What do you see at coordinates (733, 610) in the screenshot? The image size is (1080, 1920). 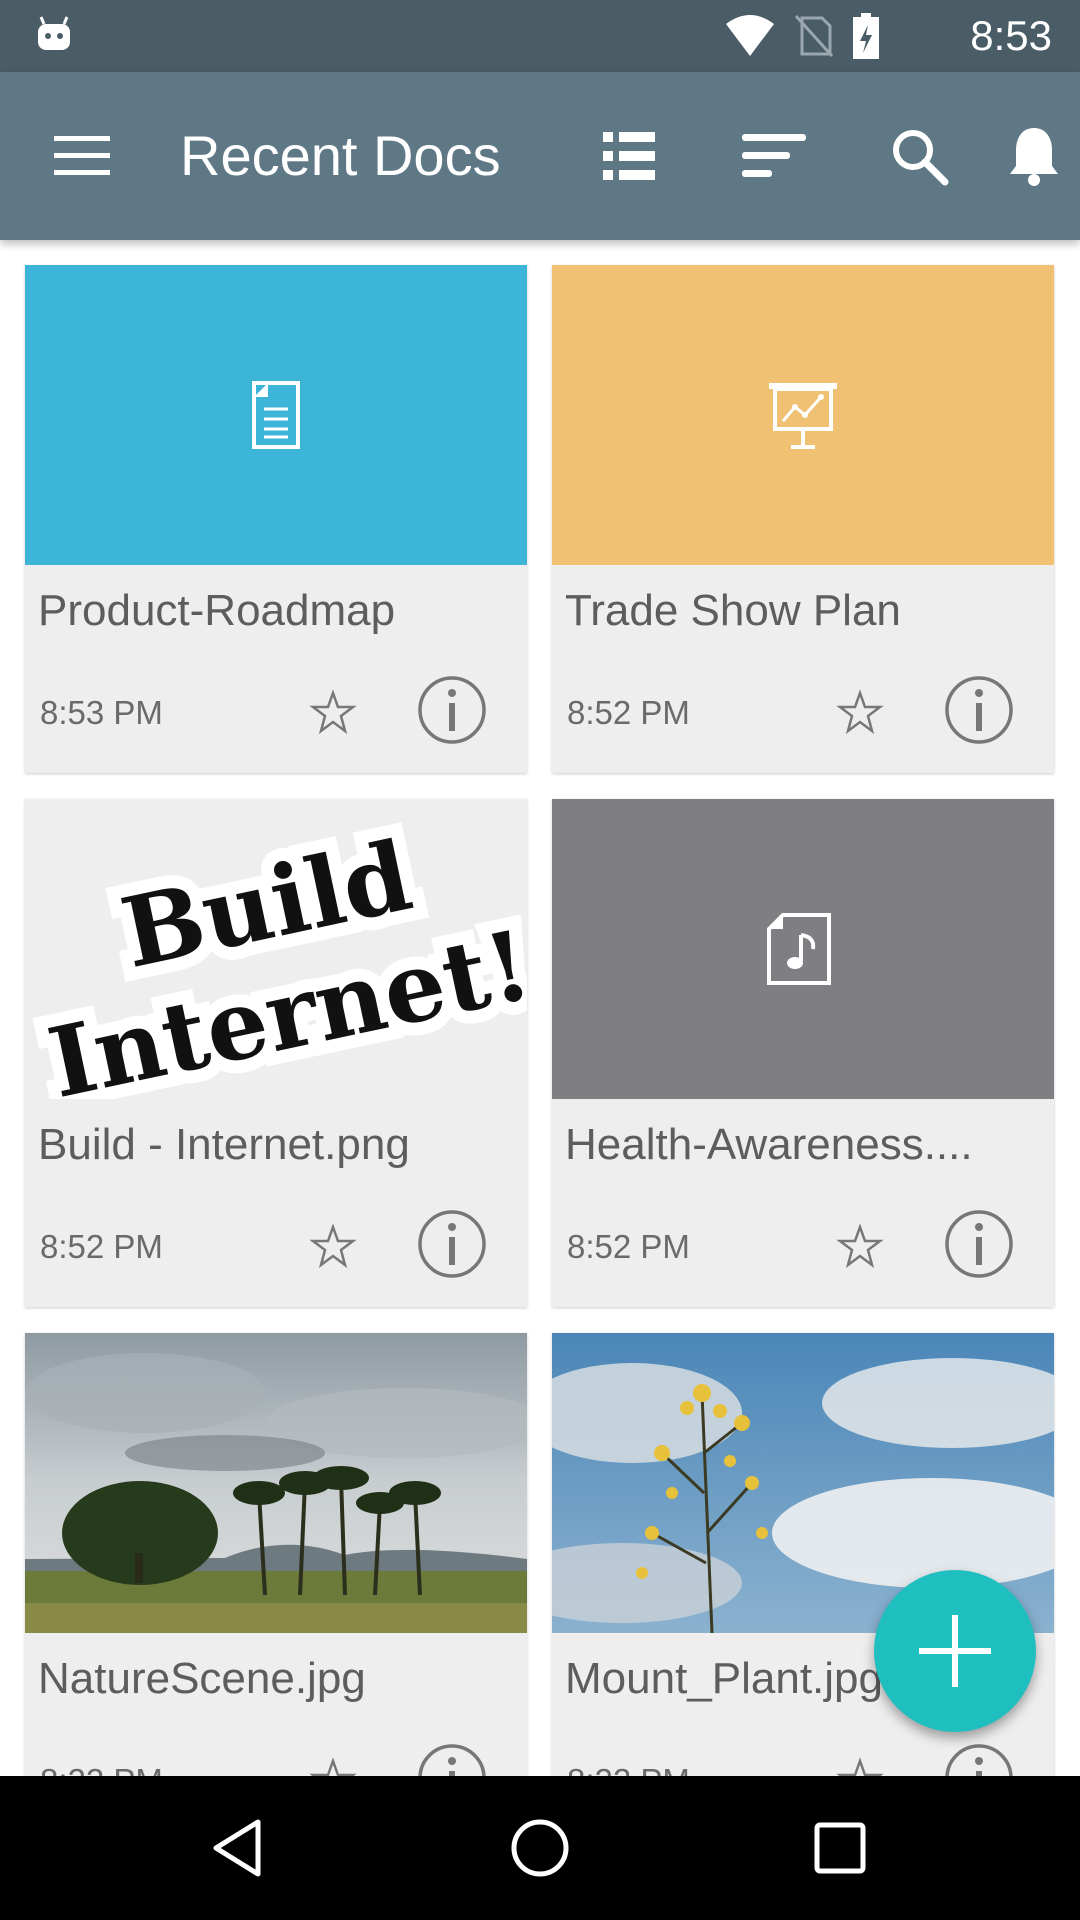 I see `document-name: Trade Show Plan` at bounding box center [733, 610].